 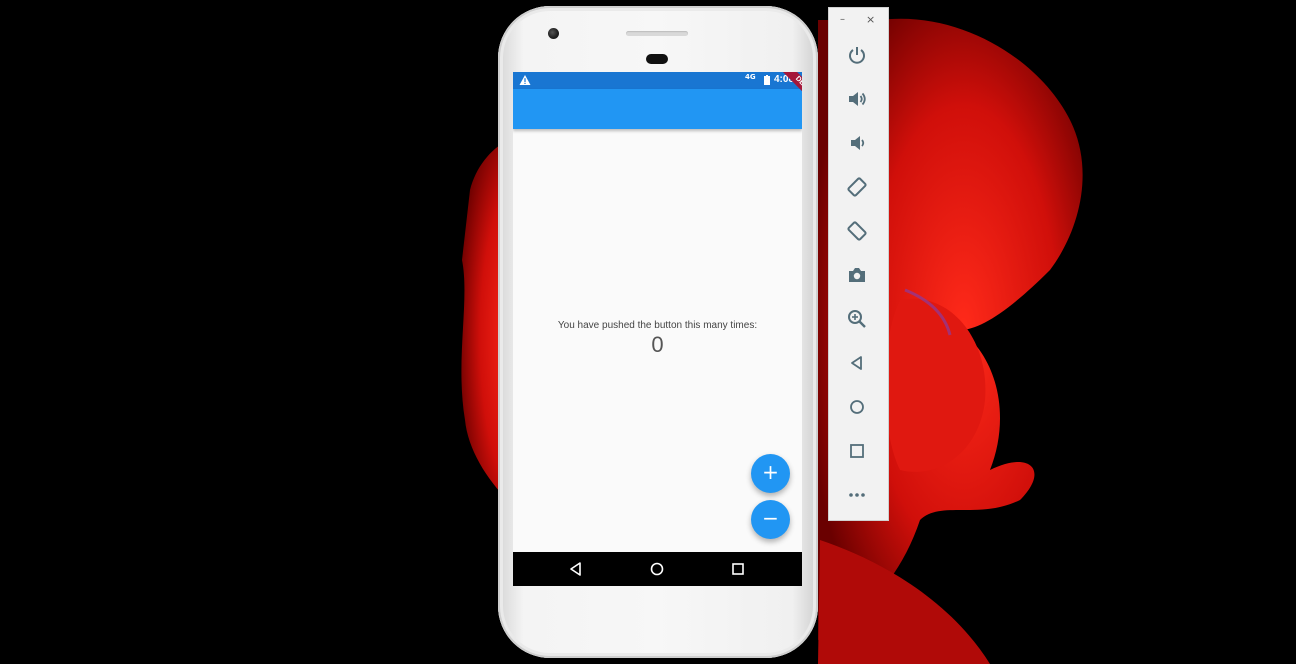 What do you see at coordinates (657, 109) in the screenshot?
I see `app-bar` at bounding box center [657, 109].